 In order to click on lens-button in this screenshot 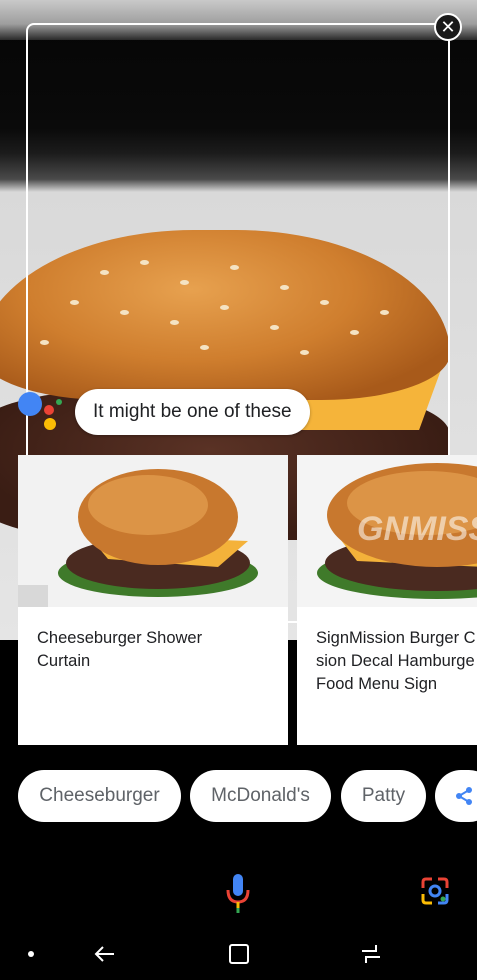, I will do `click(435, 891)`.